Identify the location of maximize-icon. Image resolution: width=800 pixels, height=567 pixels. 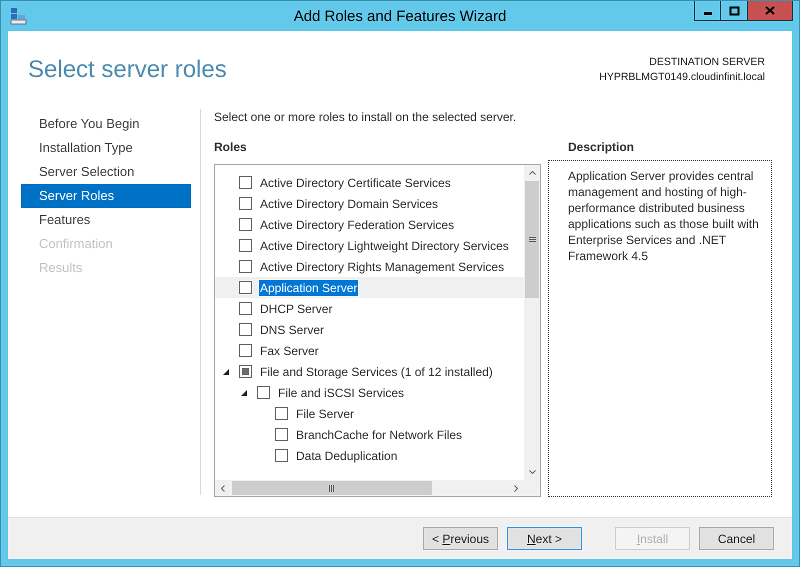
(734, 11).